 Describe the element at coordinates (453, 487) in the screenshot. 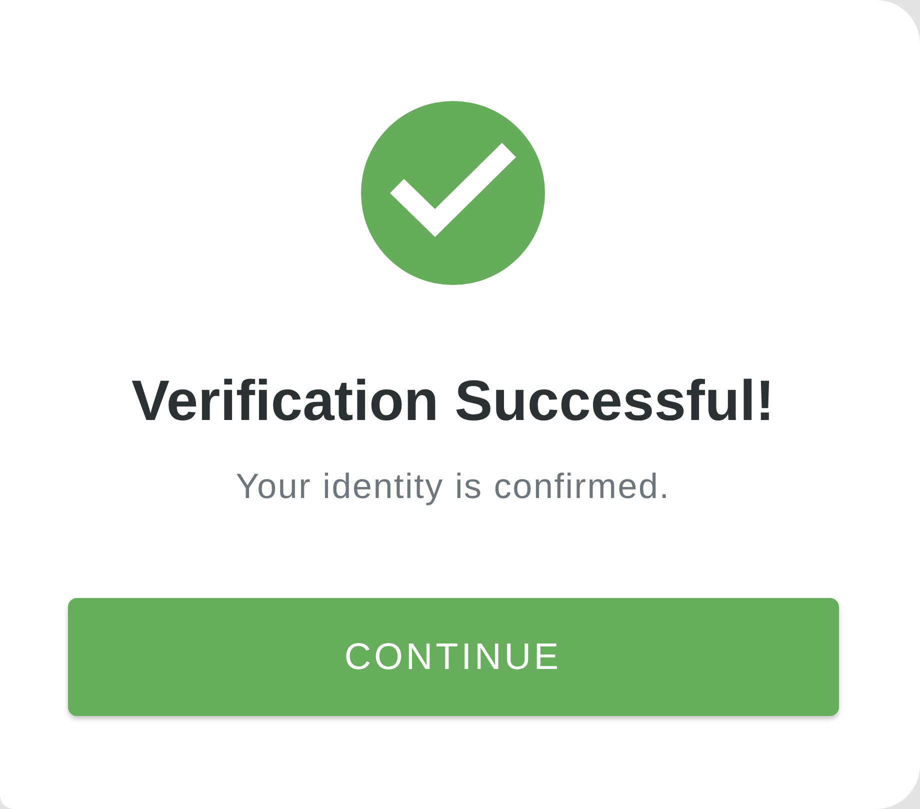

I see `dialog-message: Your identity is confirmed.` at that location.